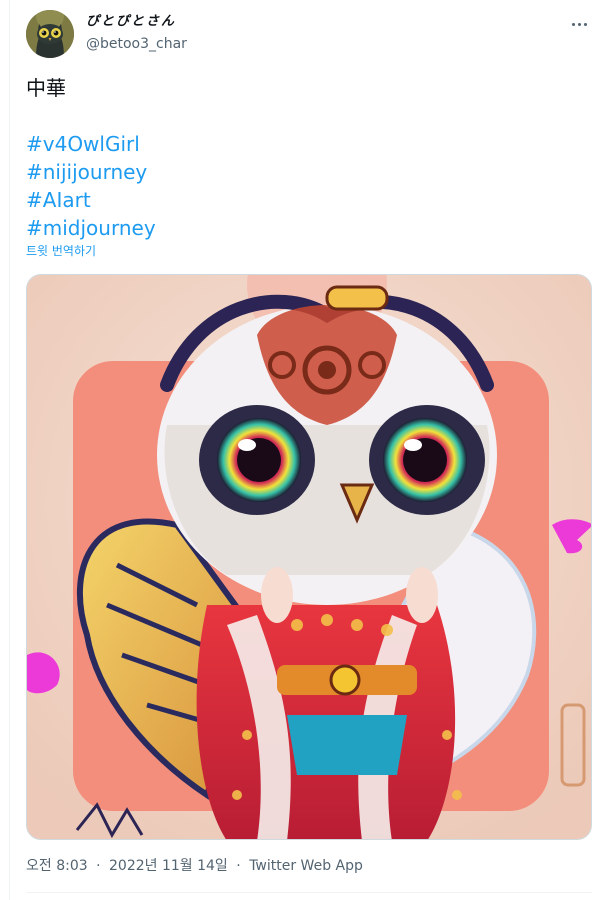 The width and height of the screenshot is (614, 900). I want to click on user-block: ぴとぴとさん @betoo3_char, so click(136, 33).